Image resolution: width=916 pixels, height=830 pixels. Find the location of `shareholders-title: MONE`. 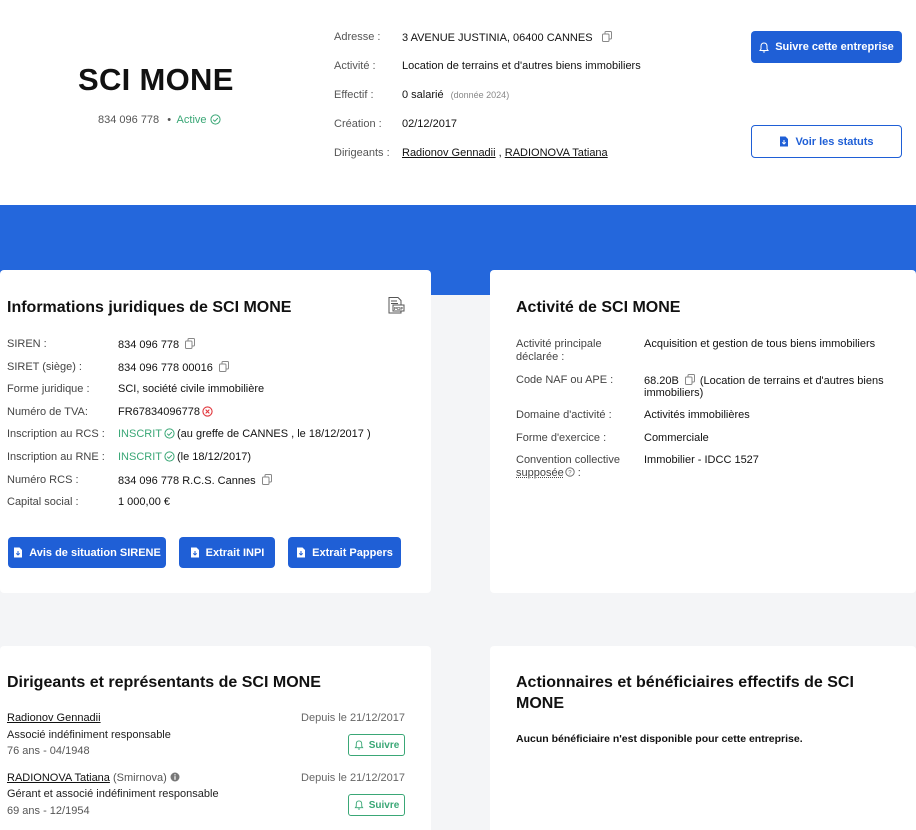

shareholders-title: MONE is located at coordinates (540, 703).